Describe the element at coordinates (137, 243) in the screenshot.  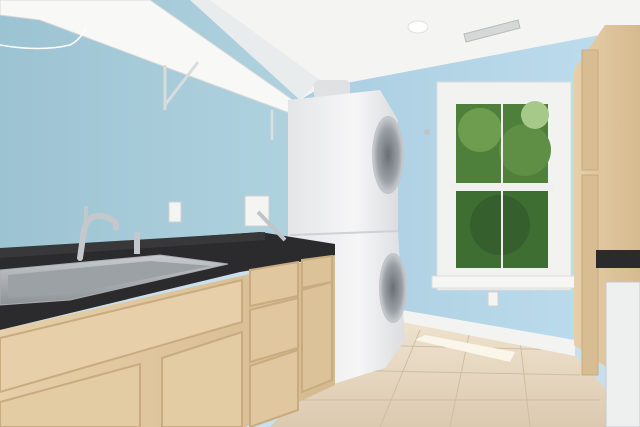
I see `soap-dispenser` at that location.